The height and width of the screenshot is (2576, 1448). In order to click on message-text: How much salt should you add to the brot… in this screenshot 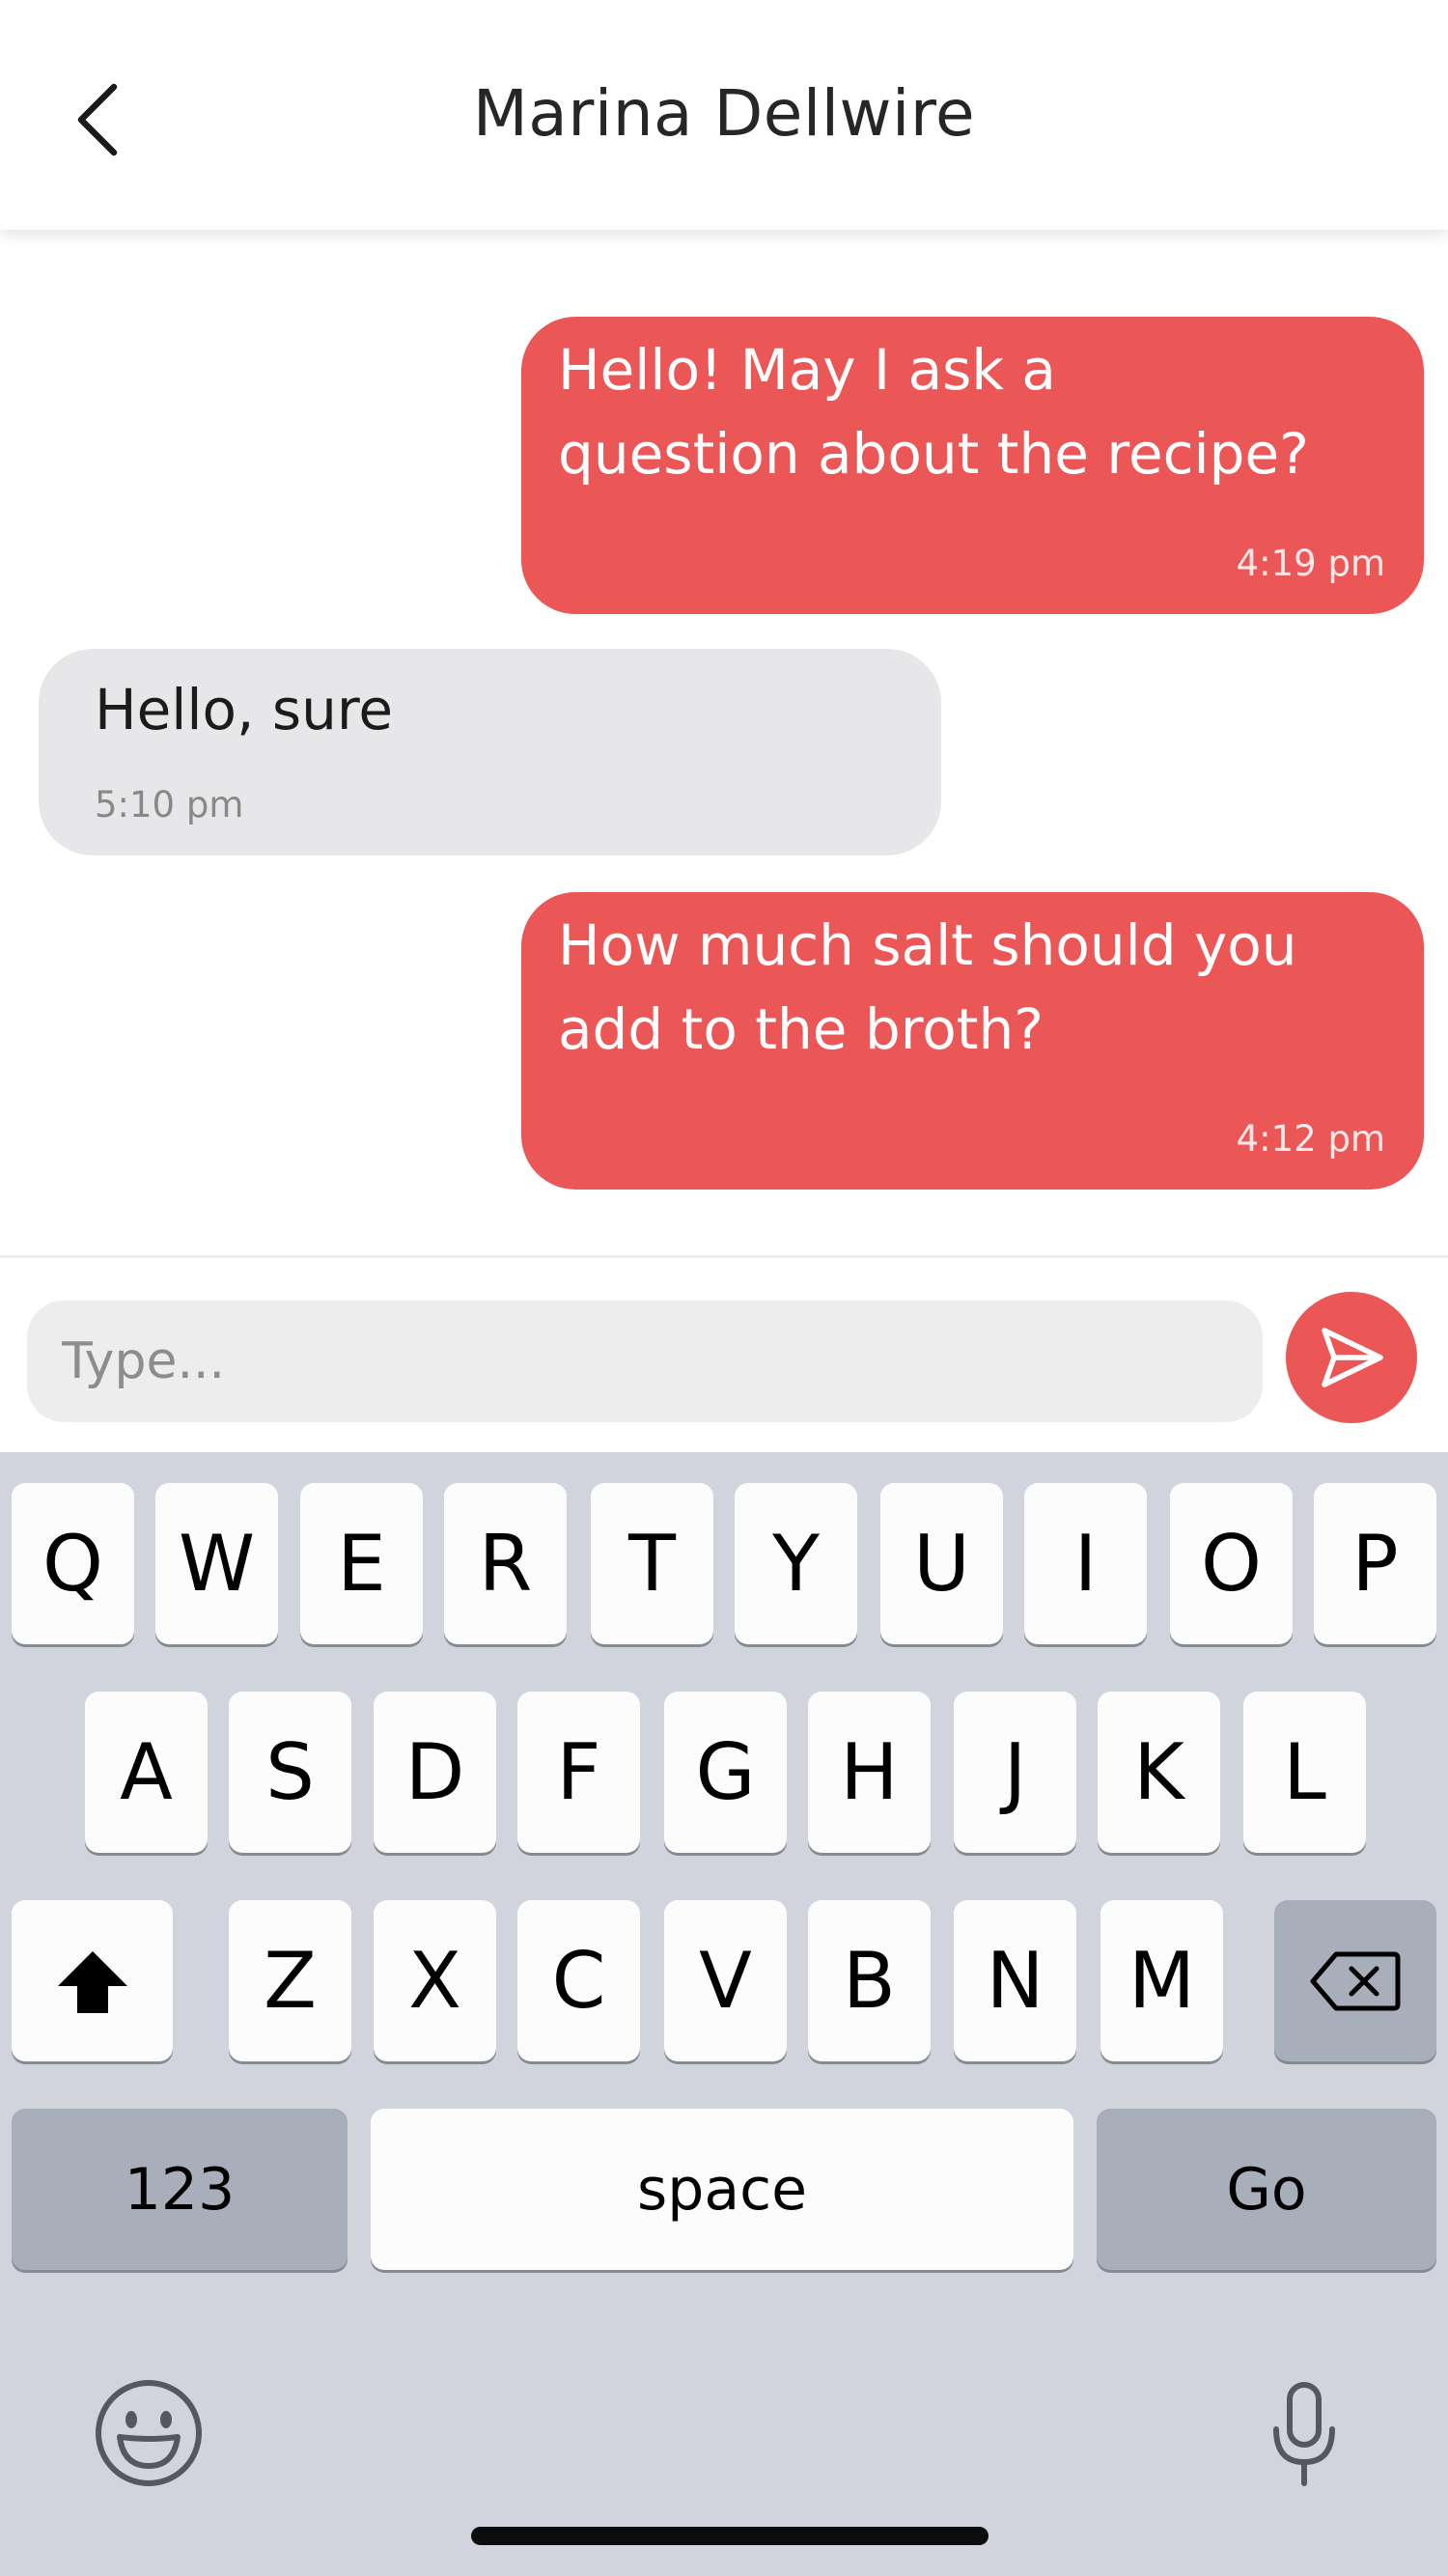, I will do `click(973, 988)`.